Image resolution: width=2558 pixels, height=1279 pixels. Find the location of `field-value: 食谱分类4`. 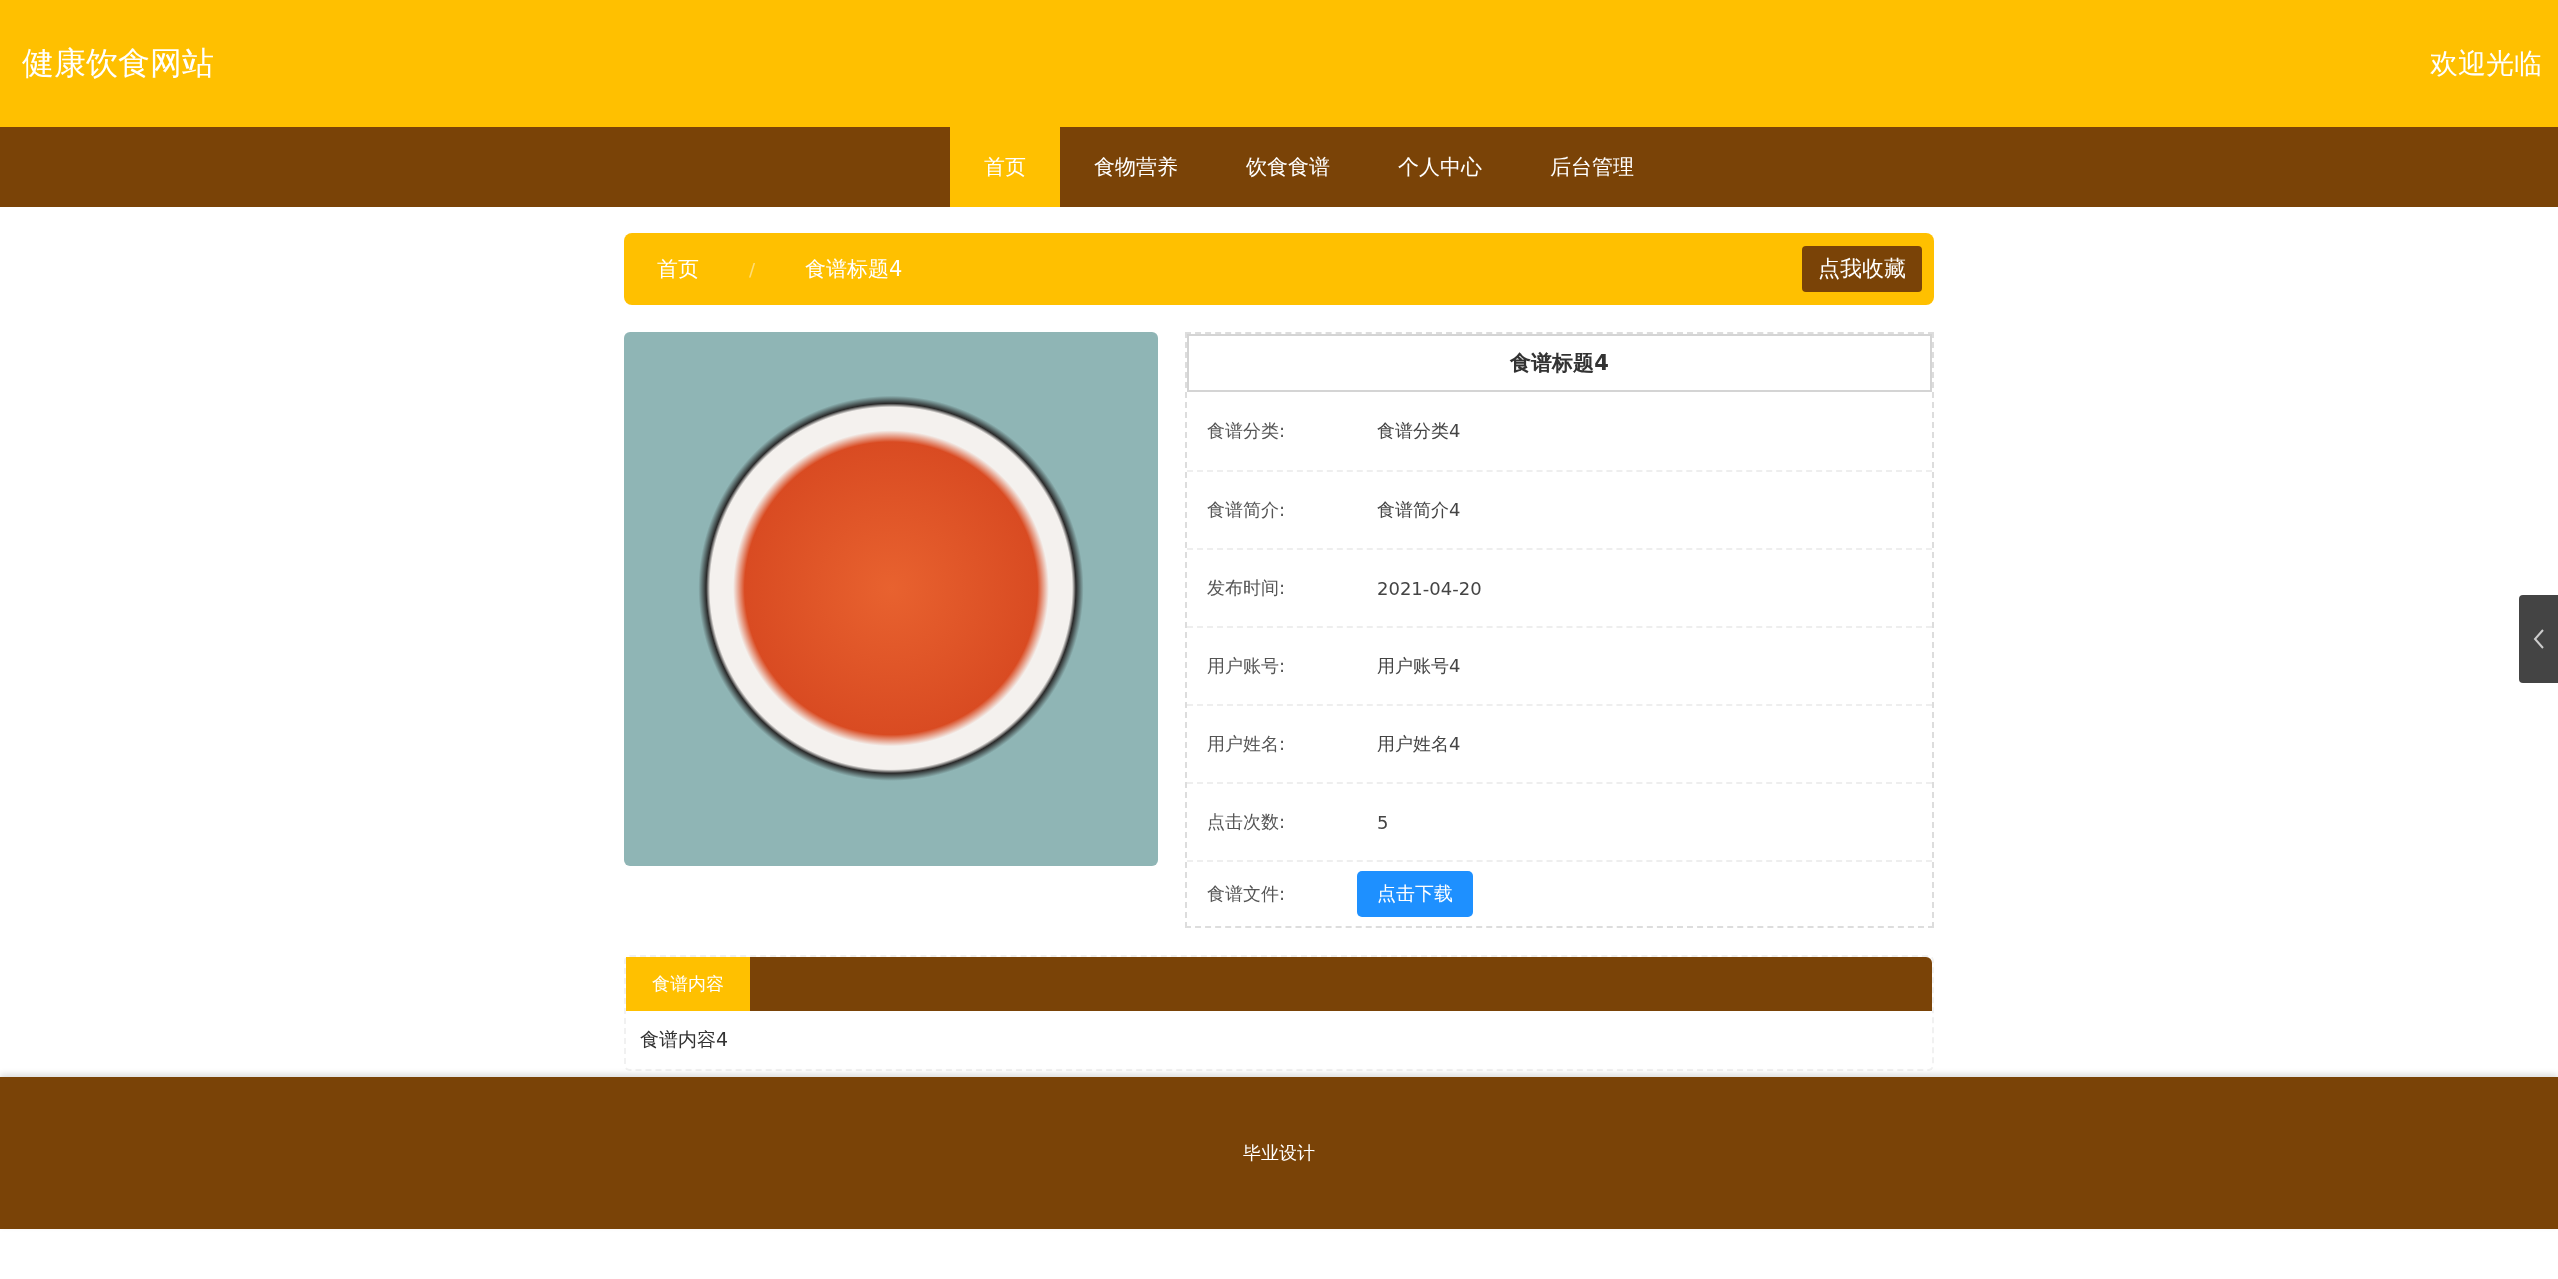

field-value: 食谱分类4 is located at coordinates (1419, 431).